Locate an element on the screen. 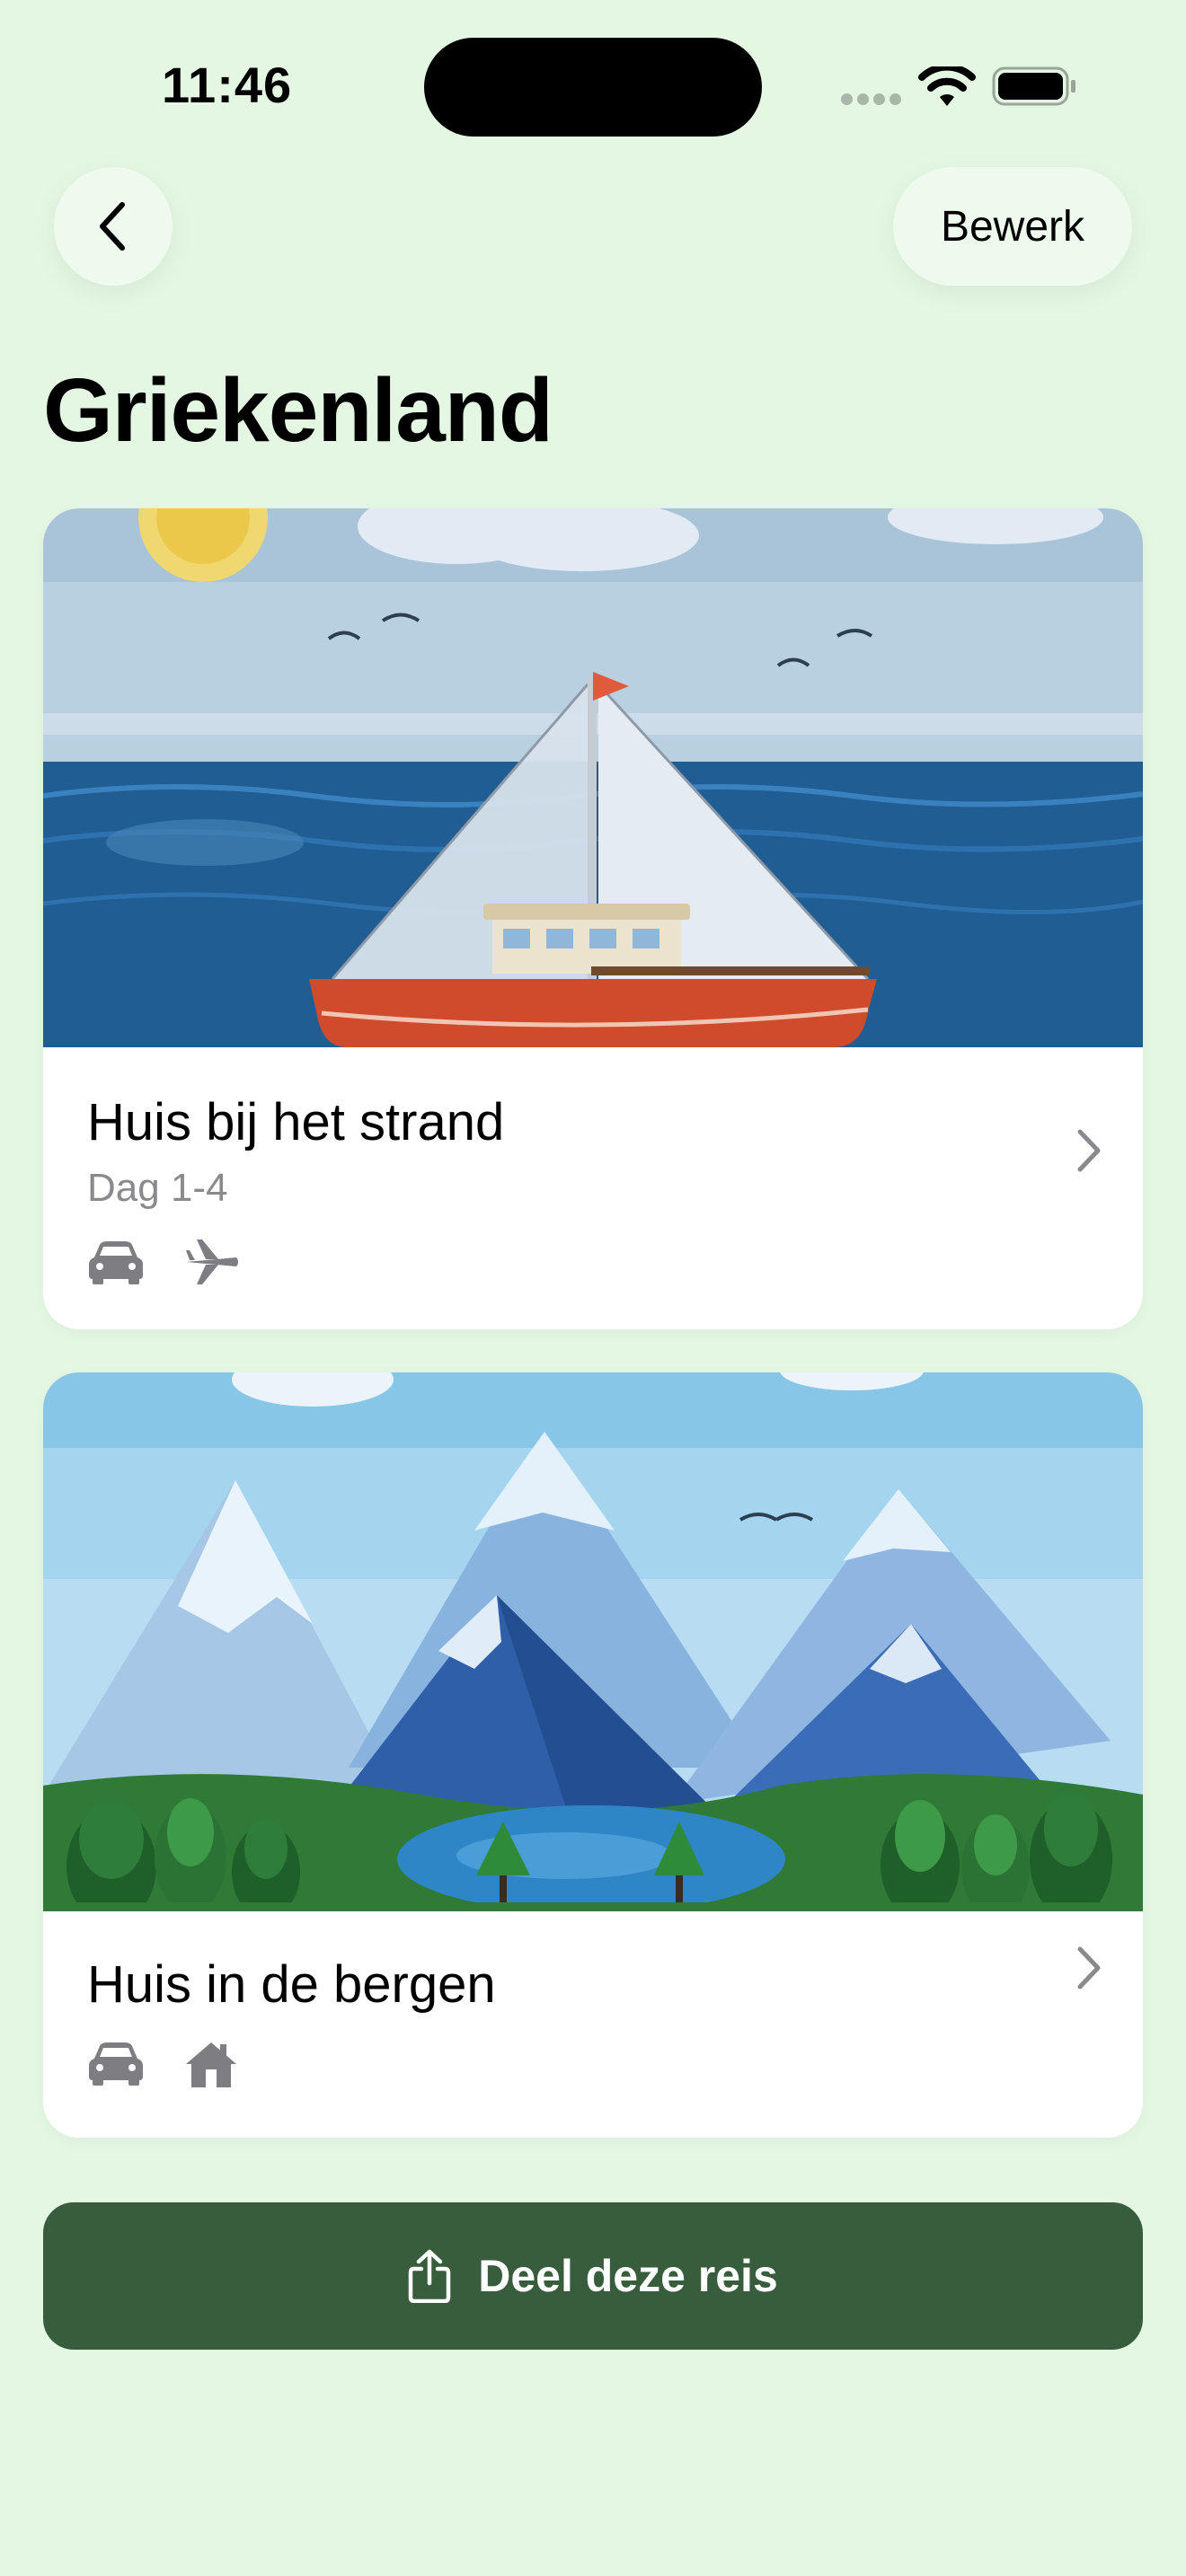 The image size is (1186, 2576). chevron-left-icon is located at coordinates (112, 226).